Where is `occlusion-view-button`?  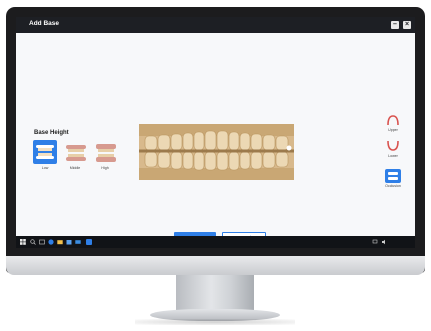 occlusion-view-button is located at coordinates (393, 176).